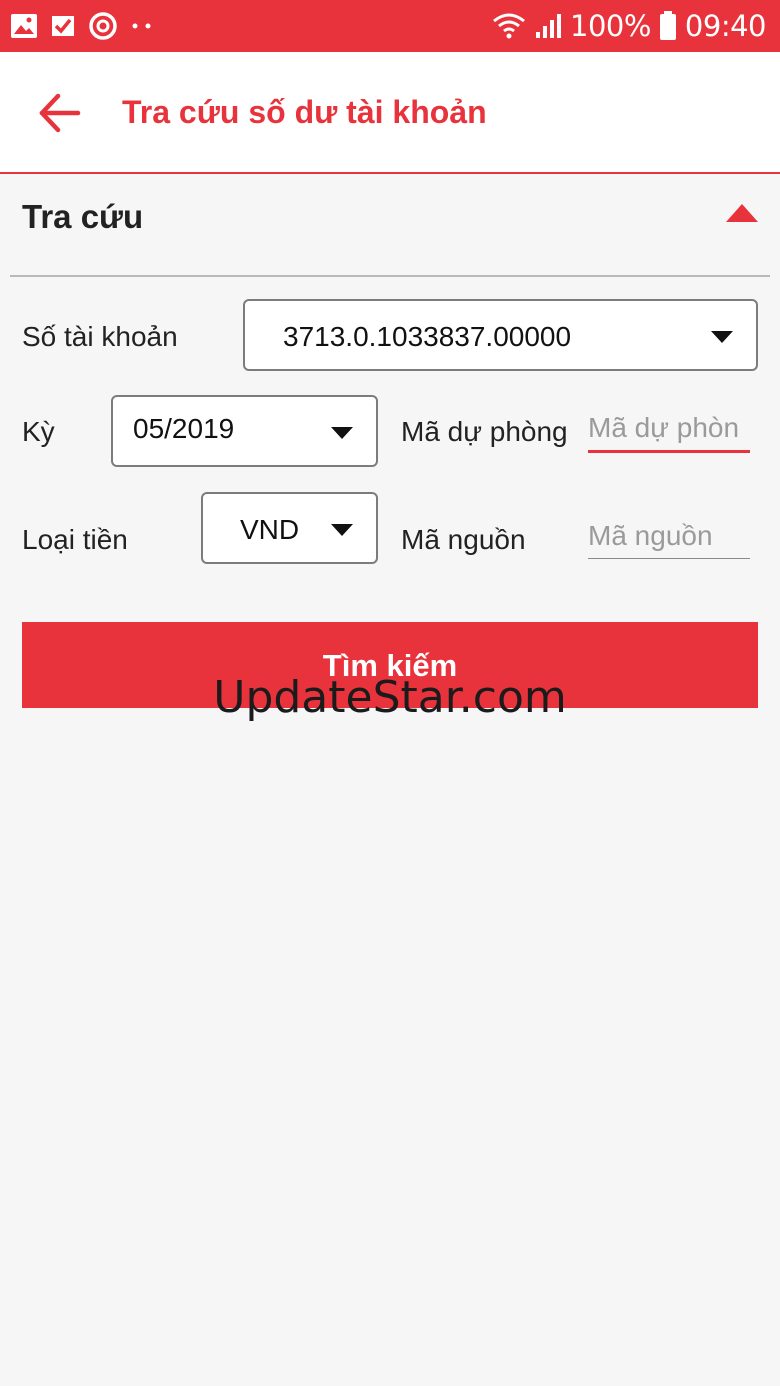 Image resolution: width=780 pixels, height=1386 pixels. Describe the element at coordinates (141, 26) in the screenshot. I see `more-dots-icon` at that location.